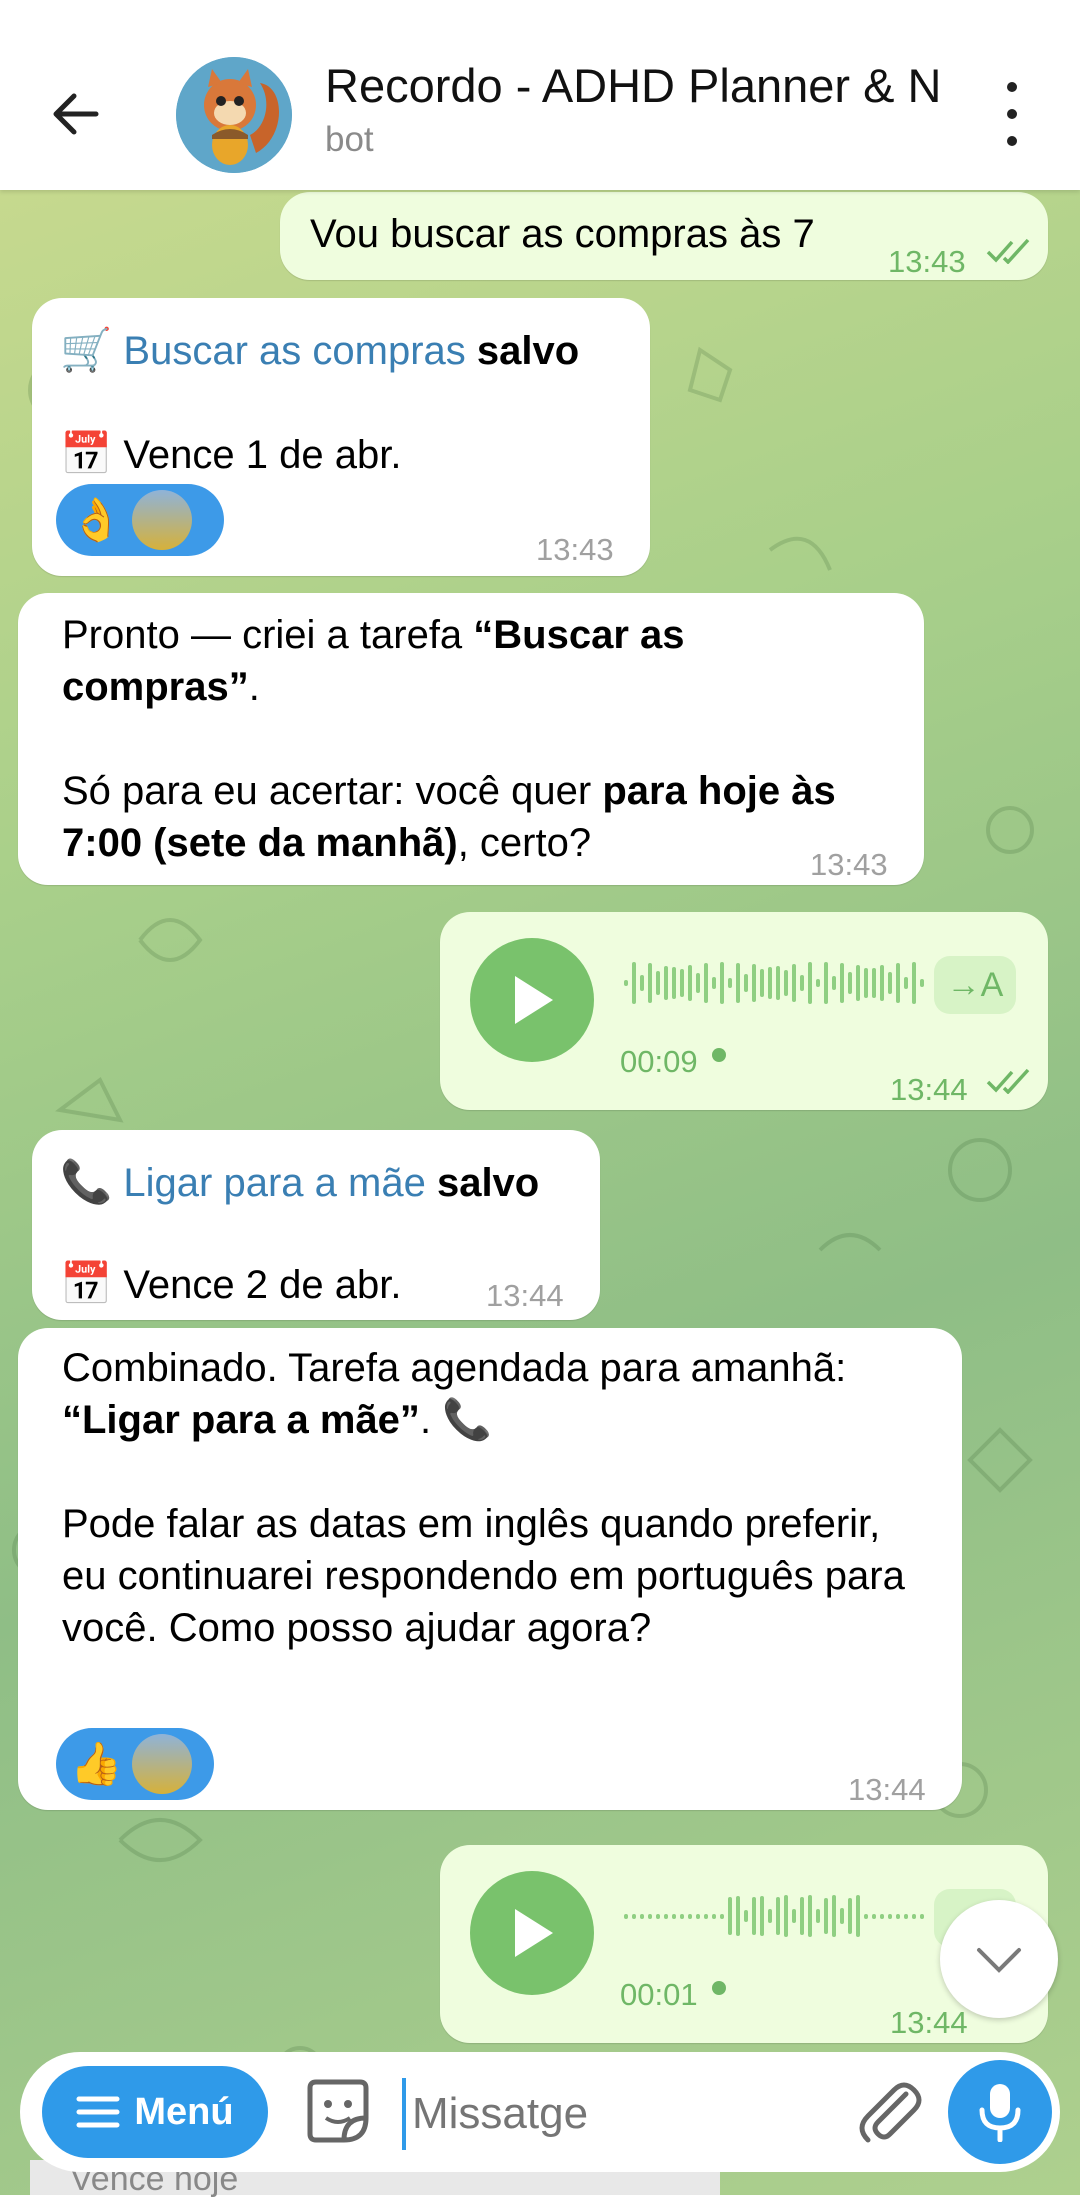 This screenshot has height=2199, width=1080. What do you see at coordinates (254, 687) in the screenshot?
I see `message-text: .` at bounding box center [254, 687].